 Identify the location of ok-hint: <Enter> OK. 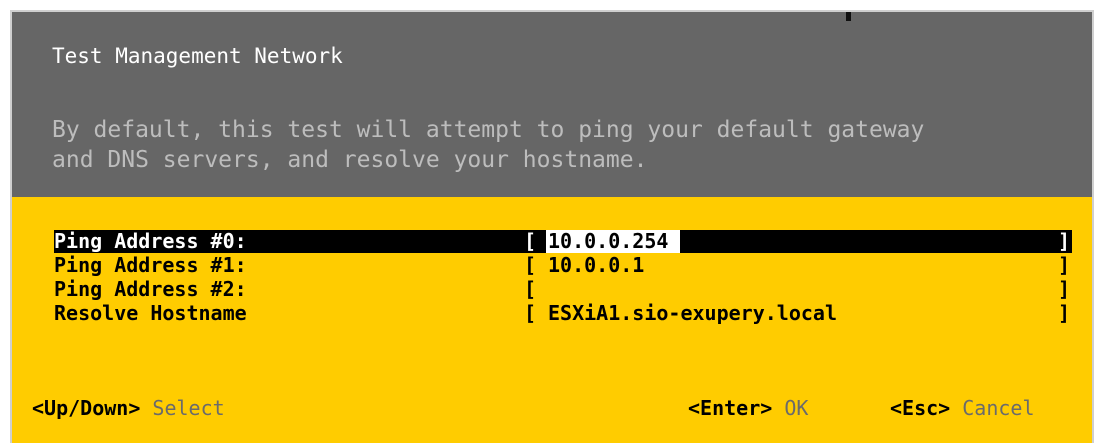
(748, 408).